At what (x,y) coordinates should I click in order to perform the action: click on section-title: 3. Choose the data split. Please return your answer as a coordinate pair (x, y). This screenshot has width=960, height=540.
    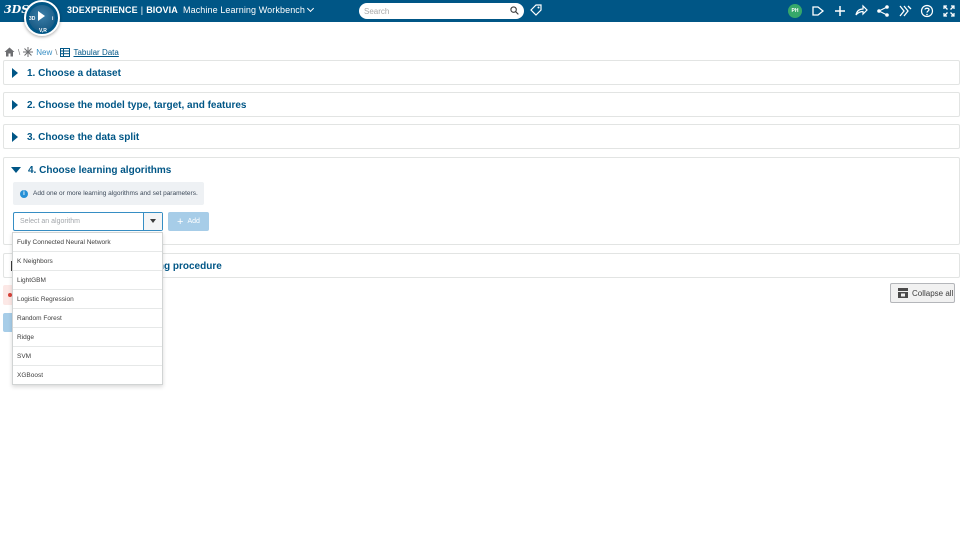
    Looking at the image, I should click on (83, 137).